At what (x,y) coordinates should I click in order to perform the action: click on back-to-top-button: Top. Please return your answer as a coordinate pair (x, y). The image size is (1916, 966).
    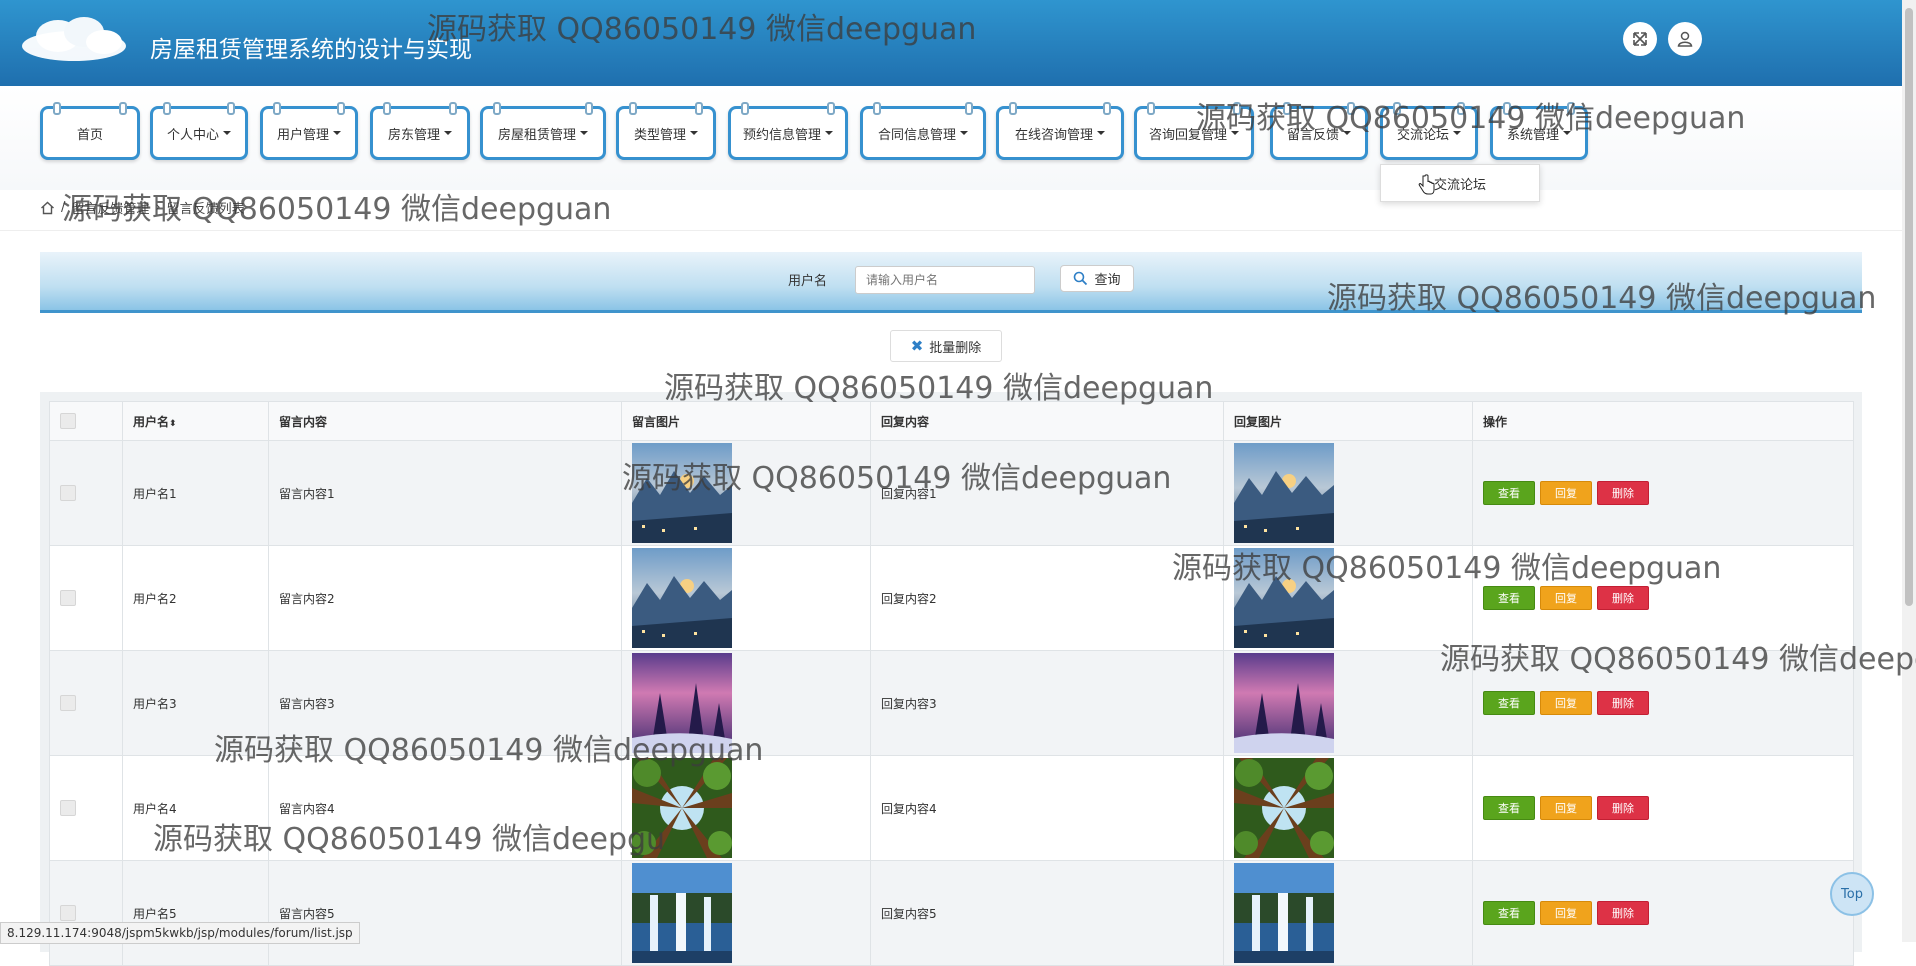
    Looking at the image, I should click on (1852, 894).